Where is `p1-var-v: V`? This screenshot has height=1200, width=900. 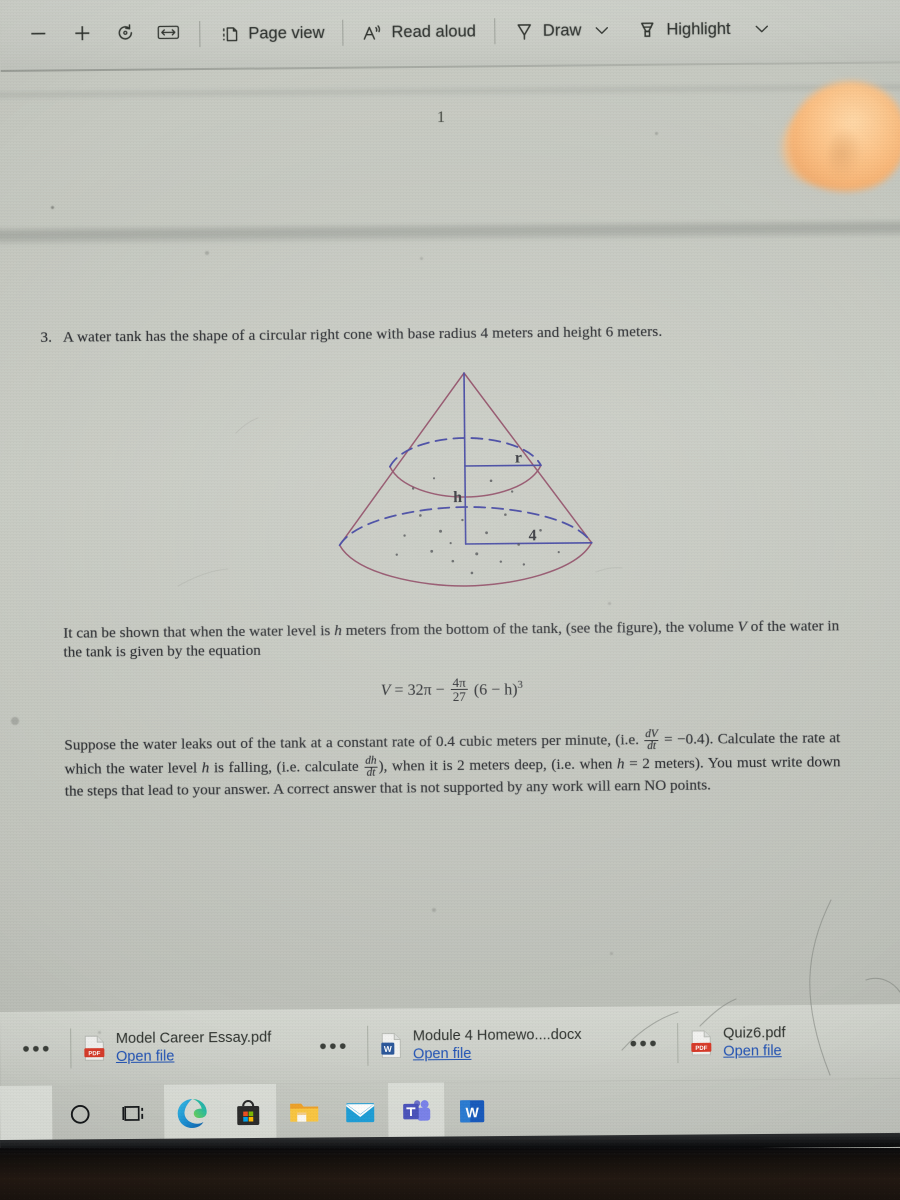
p1-var-v: V is located at coordinates (742, 627).